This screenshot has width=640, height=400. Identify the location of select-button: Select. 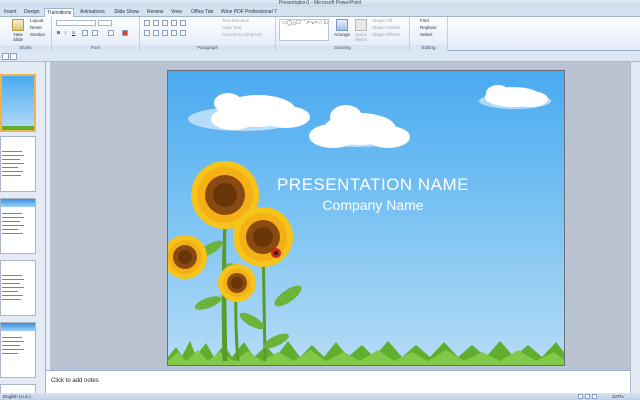
(426, 35).